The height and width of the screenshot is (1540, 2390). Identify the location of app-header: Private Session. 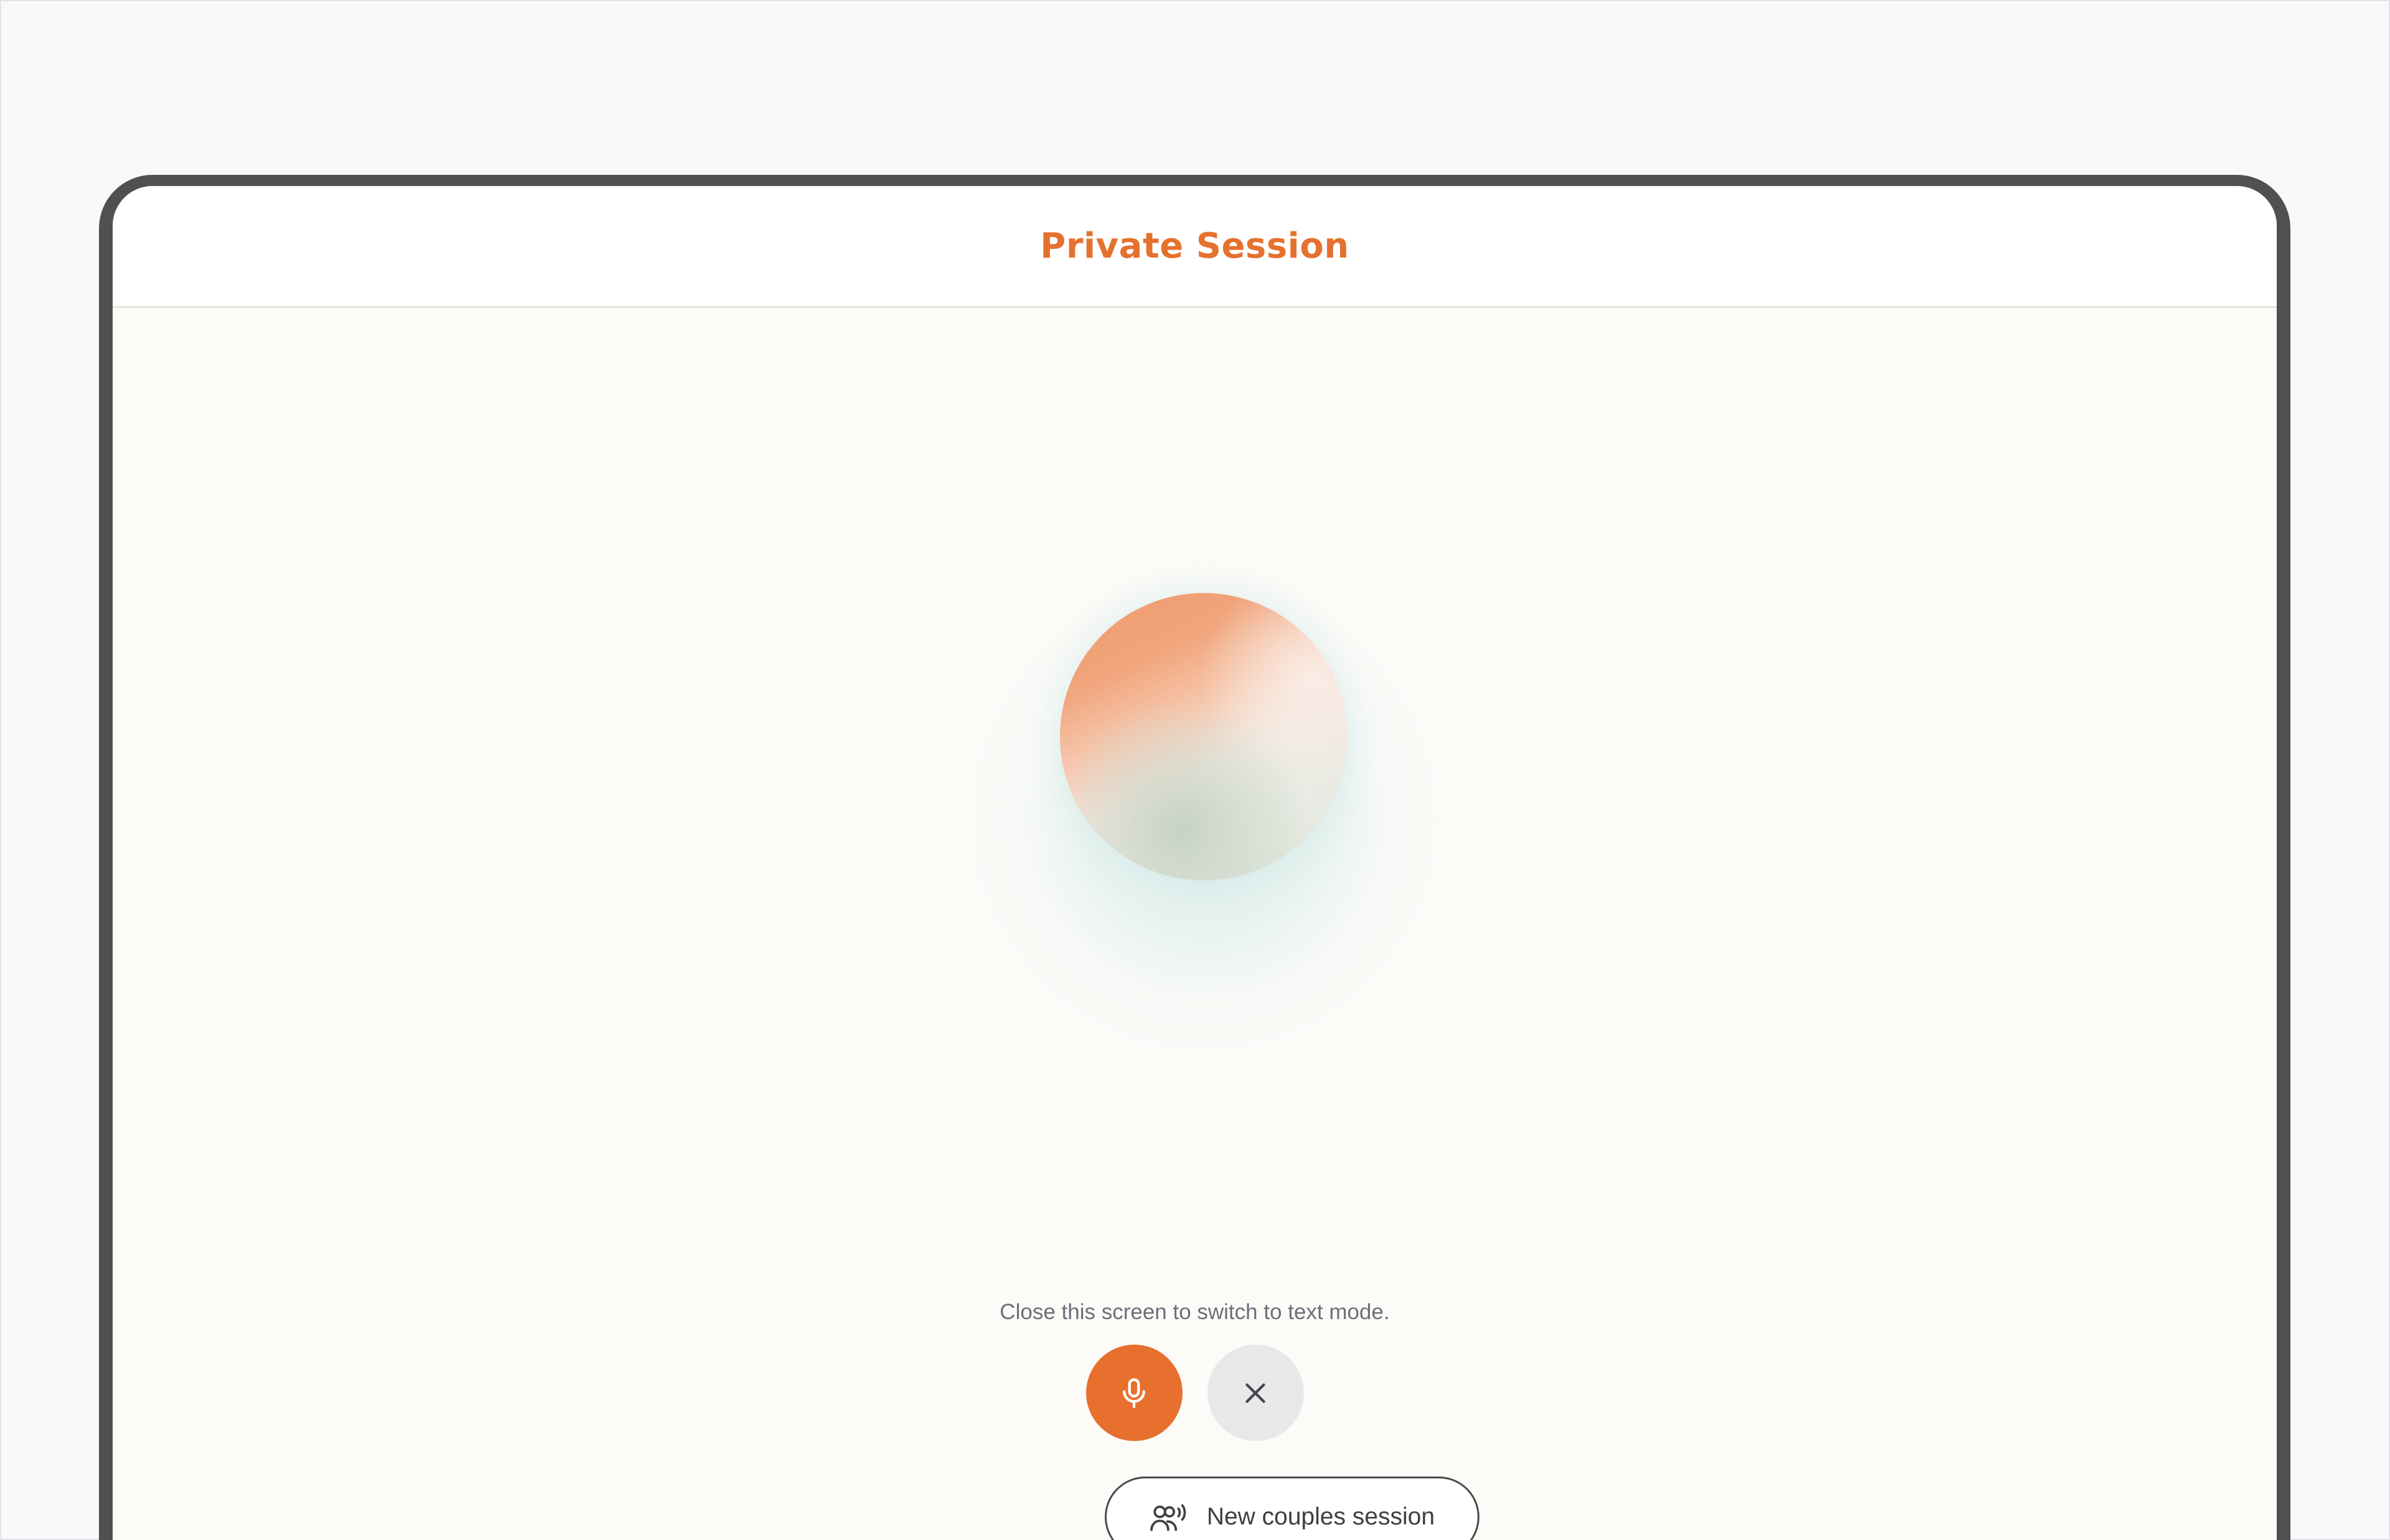
(1195, 247).